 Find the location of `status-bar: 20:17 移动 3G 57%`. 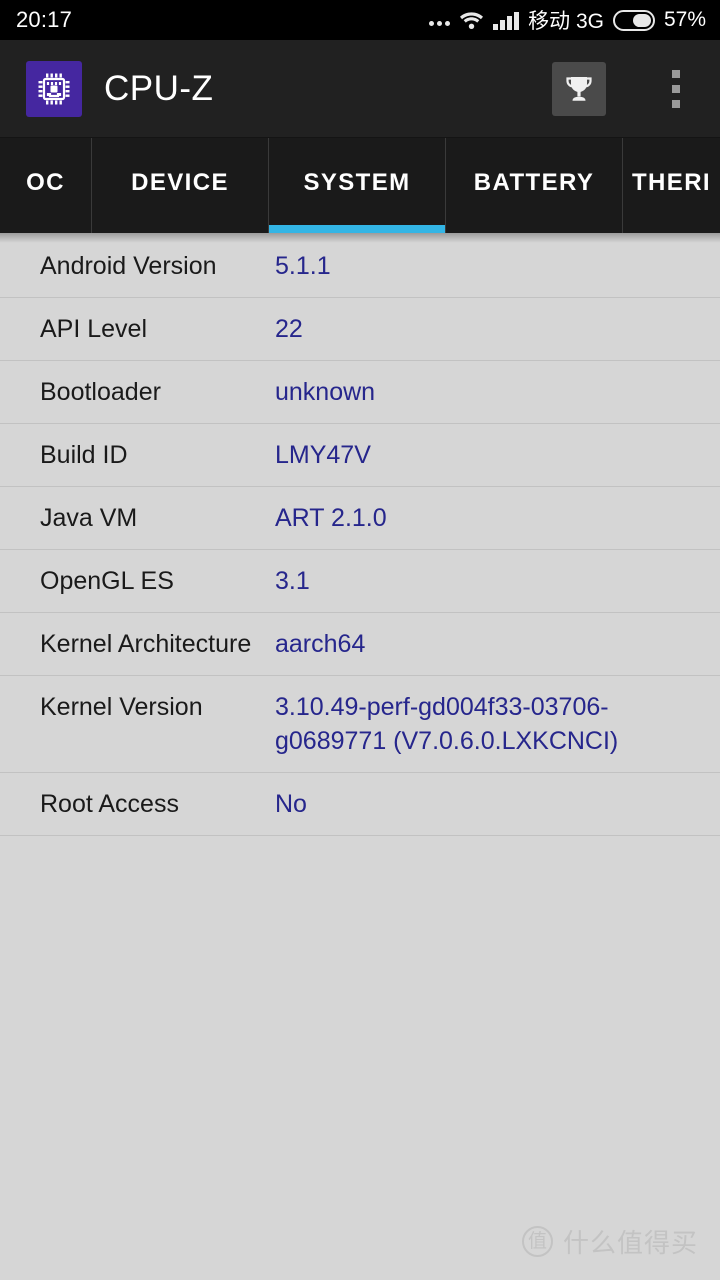

status-bar: 20:17 移动 3G 57% is located at coordinates (360, 20).